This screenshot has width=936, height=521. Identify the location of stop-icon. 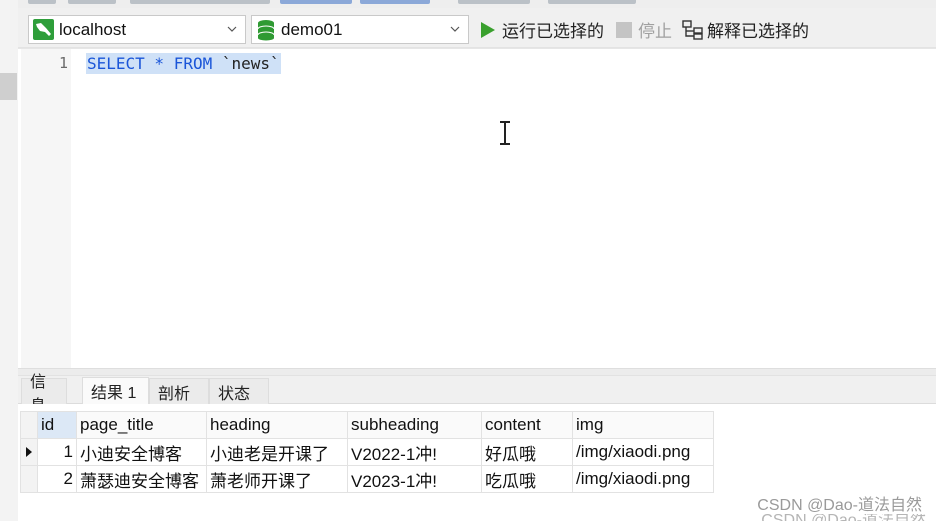
(624, 29).